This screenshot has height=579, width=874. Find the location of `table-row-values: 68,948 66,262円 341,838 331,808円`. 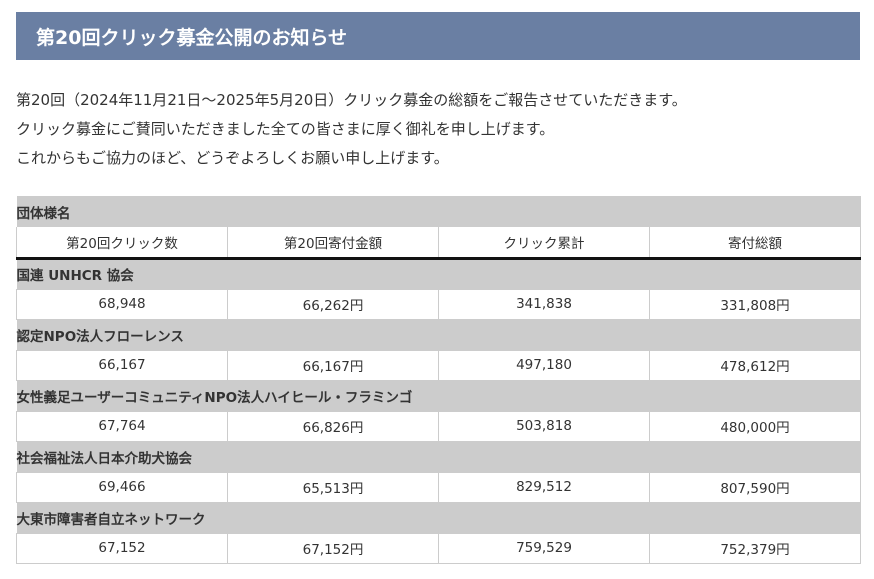

table-row-values: 68,948 66,262円 341,838 331,808円 is located at coordinates (438, 304).